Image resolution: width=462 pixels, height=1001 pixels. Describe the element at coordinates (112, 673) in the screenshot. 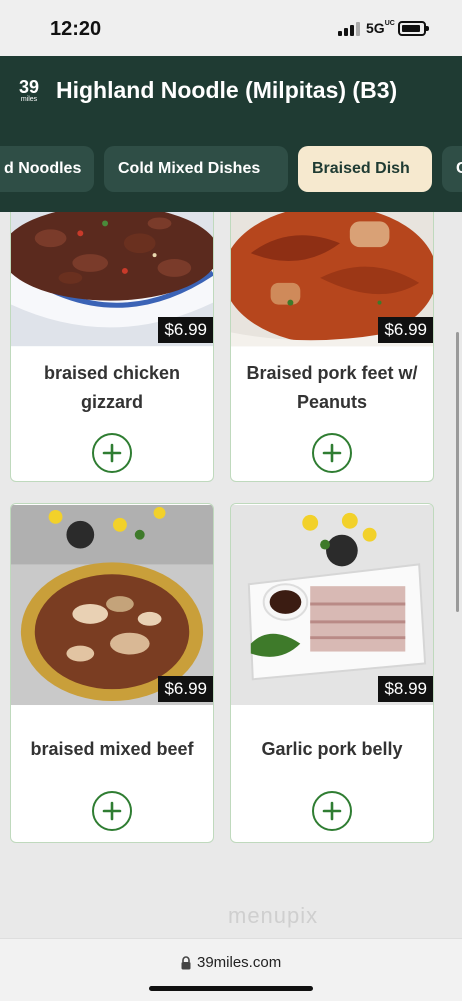

I see `menu-item-card: $6.99 braised mixed beef` at that location.